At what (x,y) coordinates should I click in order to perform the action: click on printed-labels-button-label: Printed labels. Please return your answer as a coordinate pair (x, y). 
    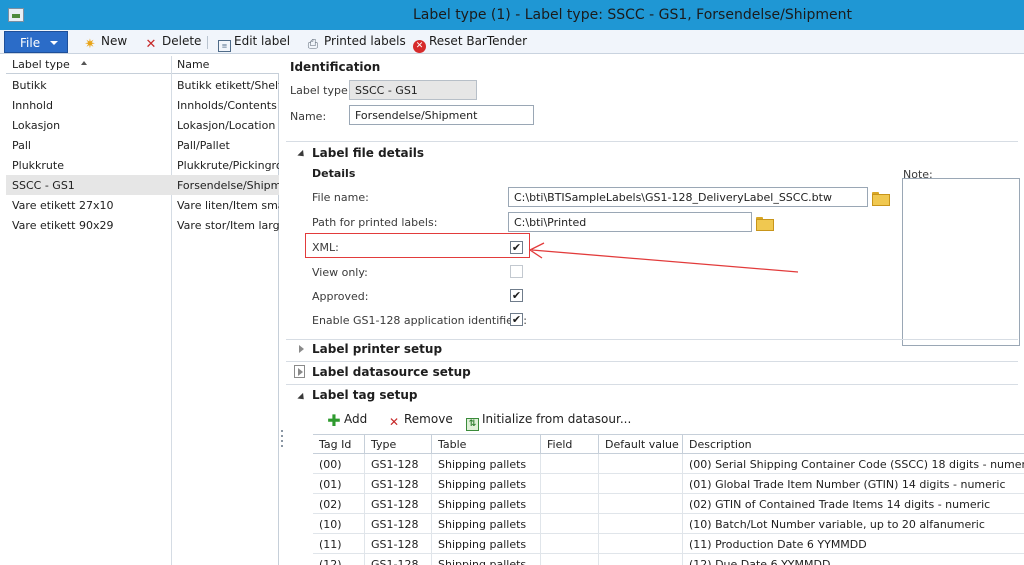
    Looking at the image, I should click on (365, 41).